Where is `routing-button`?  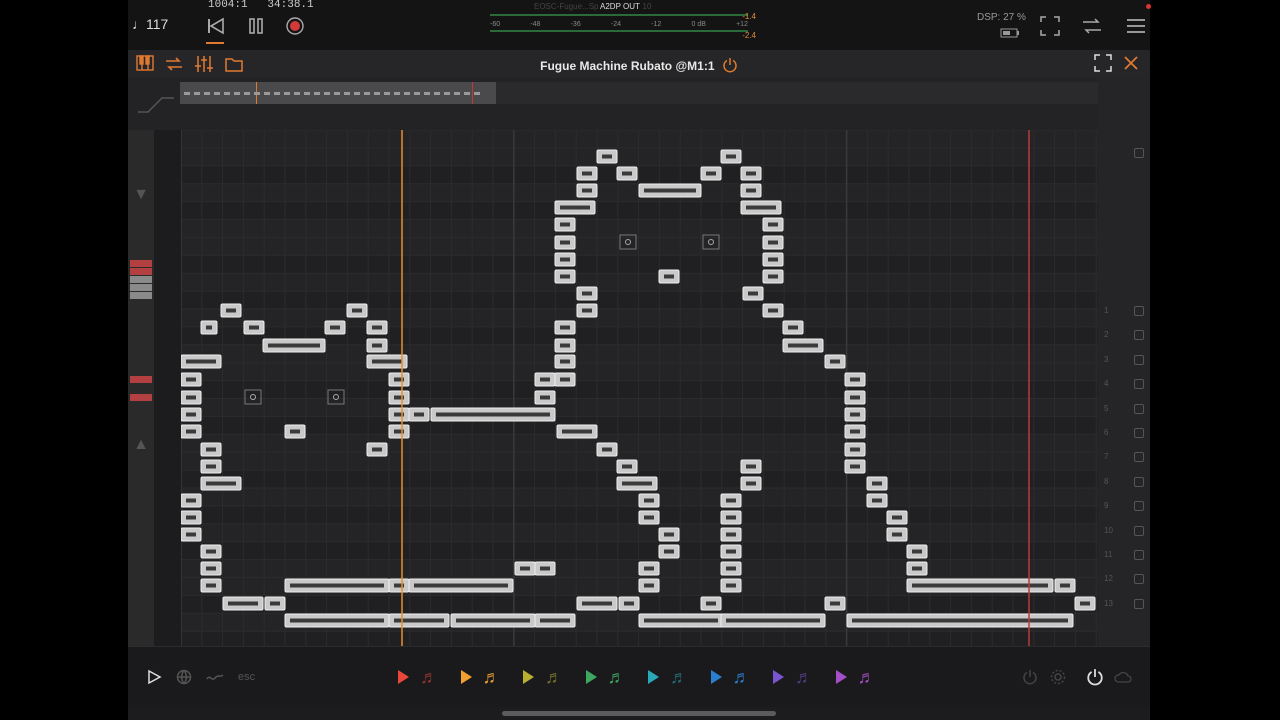 routing-button is located at coordinates (1092, 26).